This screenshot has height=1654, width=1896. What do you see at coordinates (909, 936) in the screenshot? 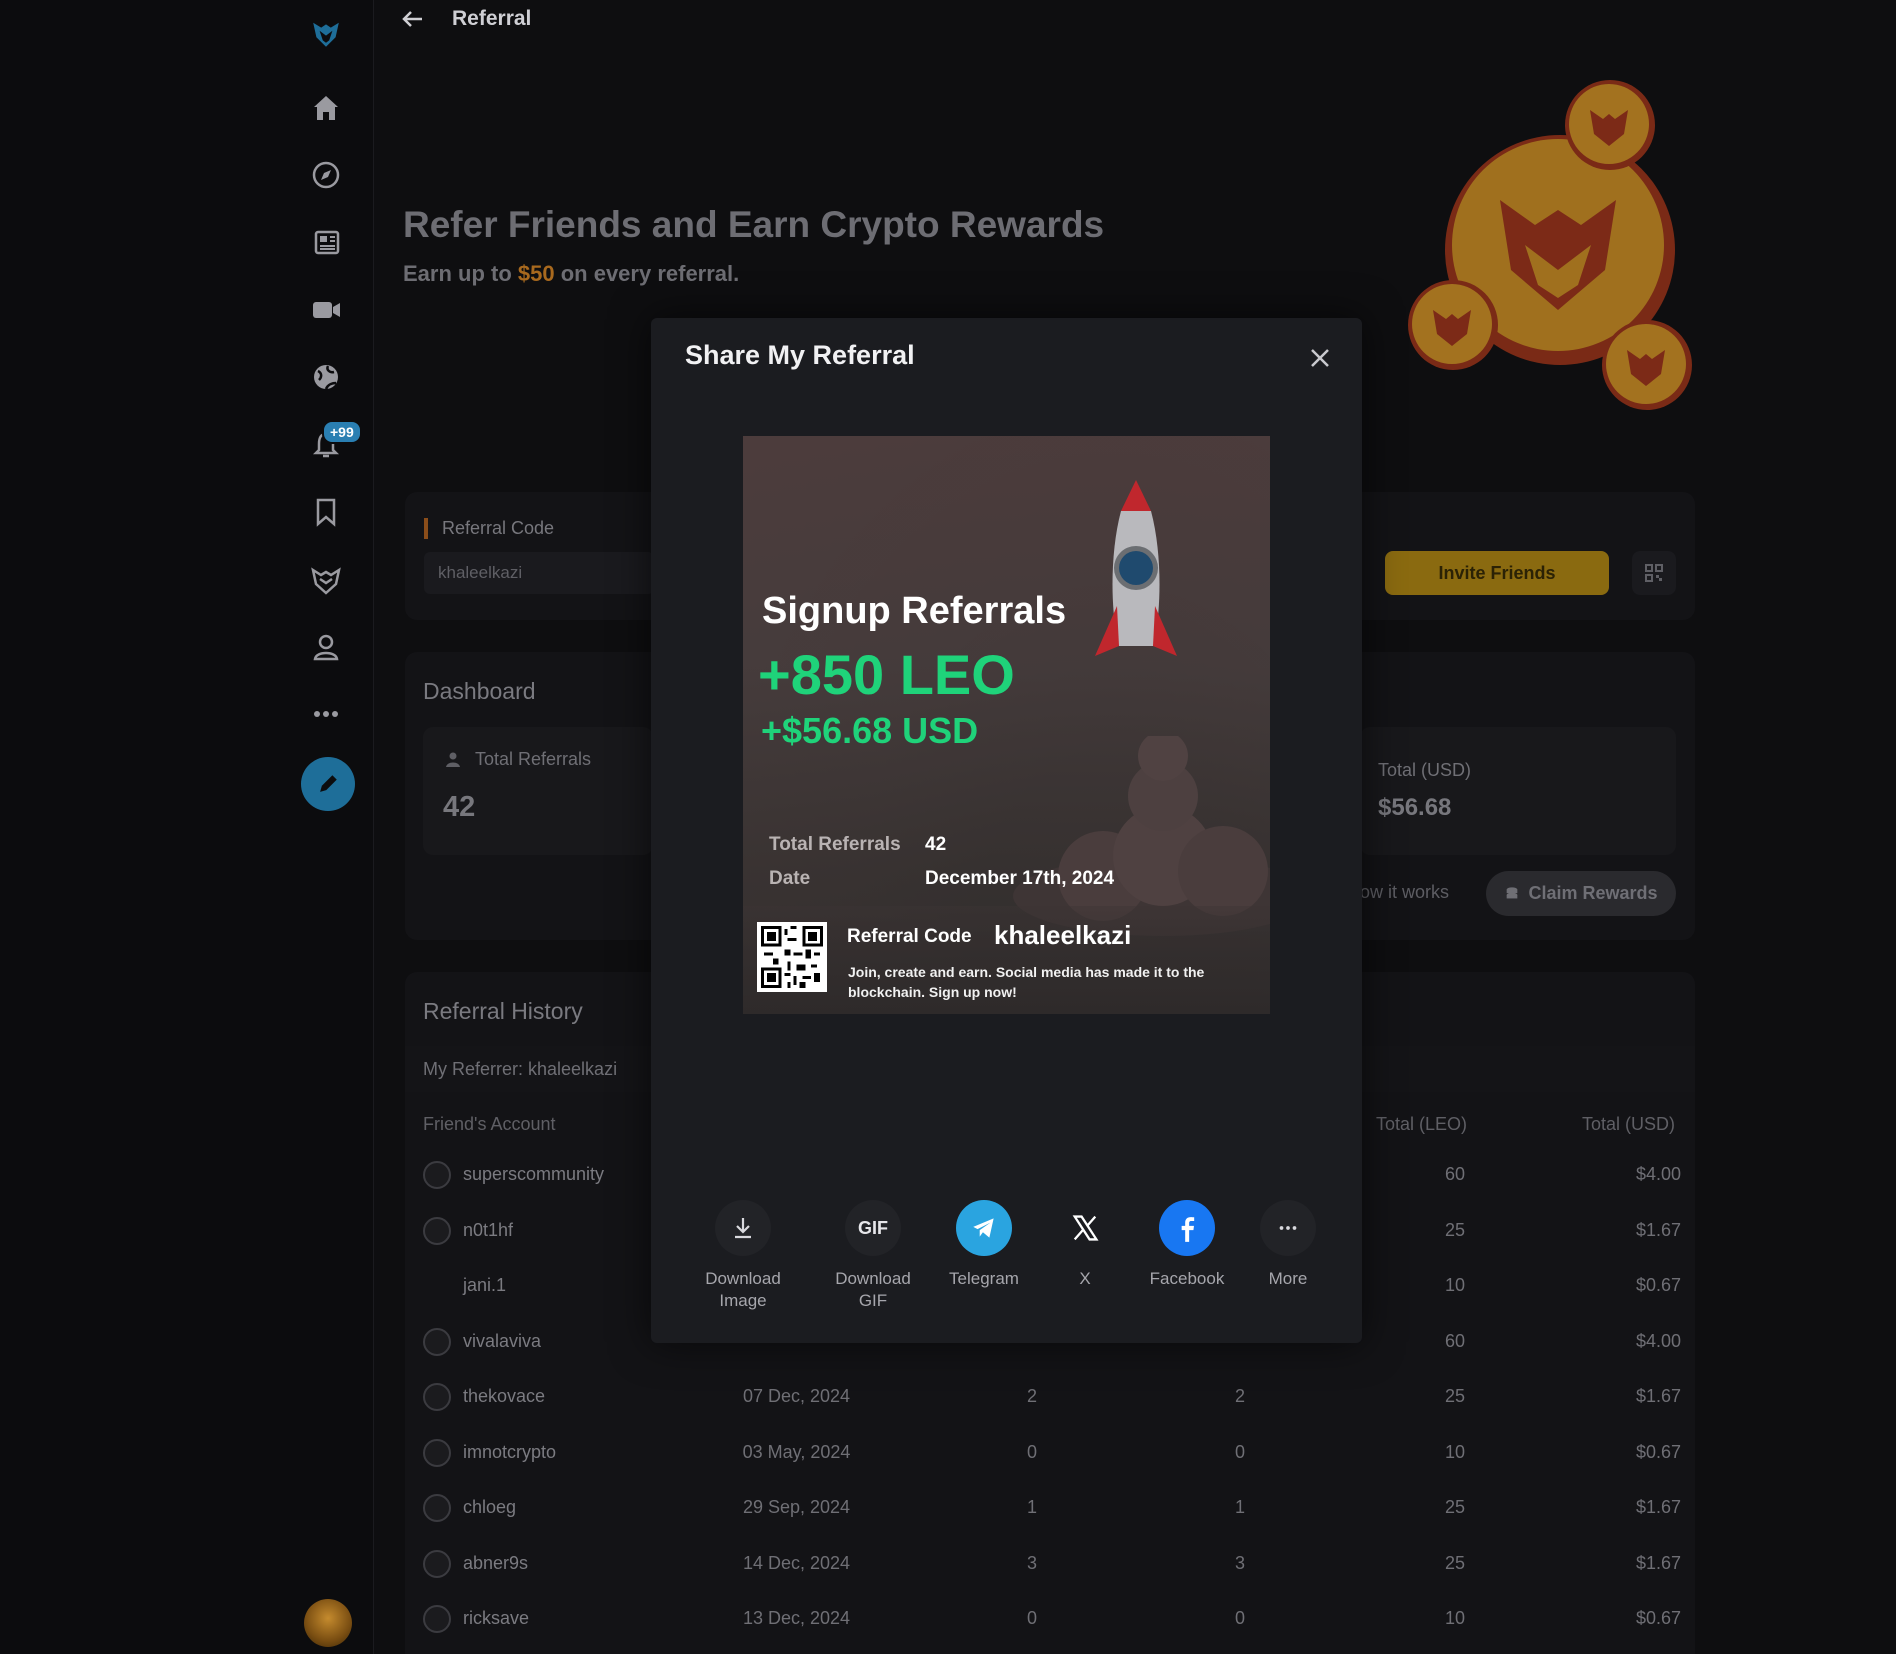
I see `card-referral-code-label: Referral Code` at bounding box center [909, 936].